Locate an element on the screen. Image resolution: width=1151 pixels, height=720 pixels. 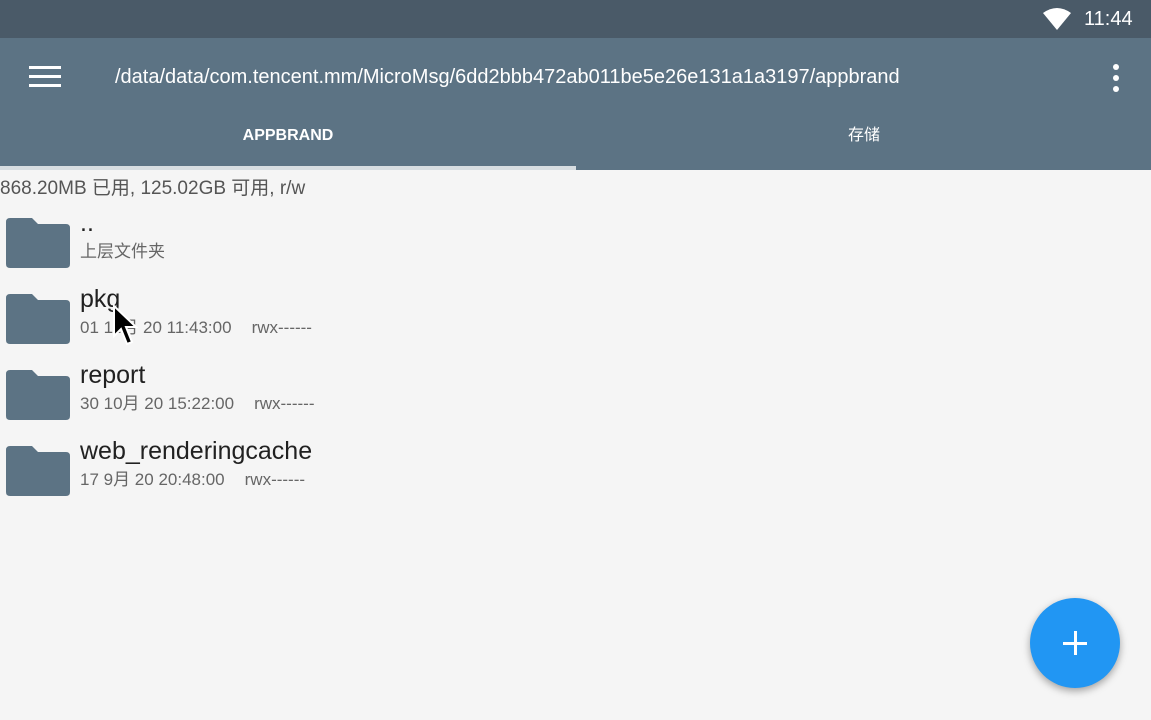
tab-storage: 存储 is located at coordinates (863, 142).